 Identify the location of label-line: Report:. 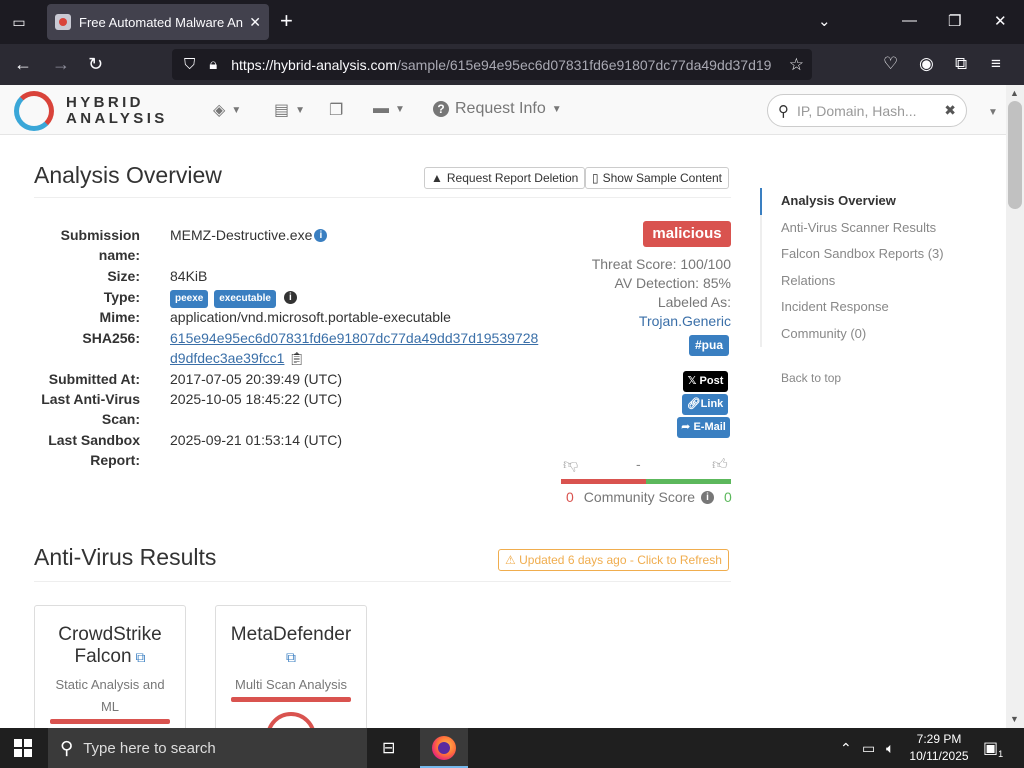
(115, 460).